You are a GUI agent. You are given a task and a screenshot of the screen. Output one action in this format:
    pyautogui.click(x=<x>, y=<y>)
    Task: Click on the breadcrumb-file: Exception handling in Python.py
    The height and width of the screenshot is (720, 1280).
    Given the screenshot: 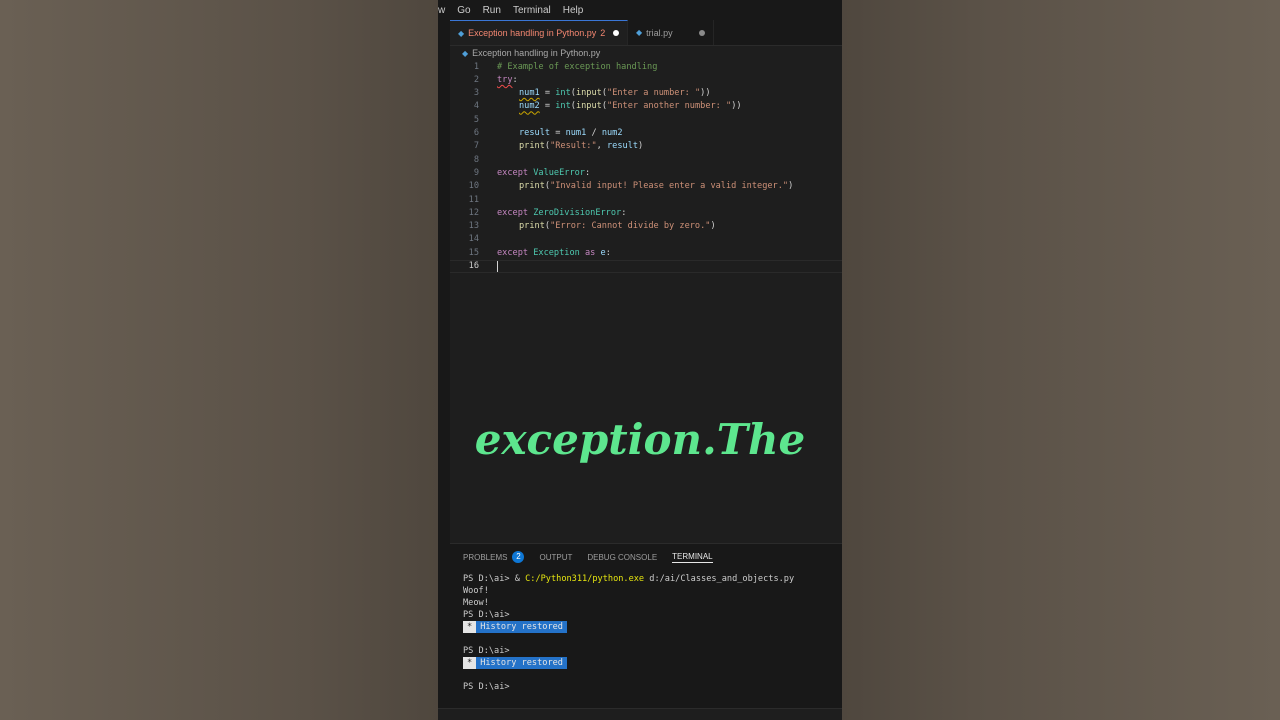 What is the action you would take?
    pyautogui.click(x=536, y=53)
    